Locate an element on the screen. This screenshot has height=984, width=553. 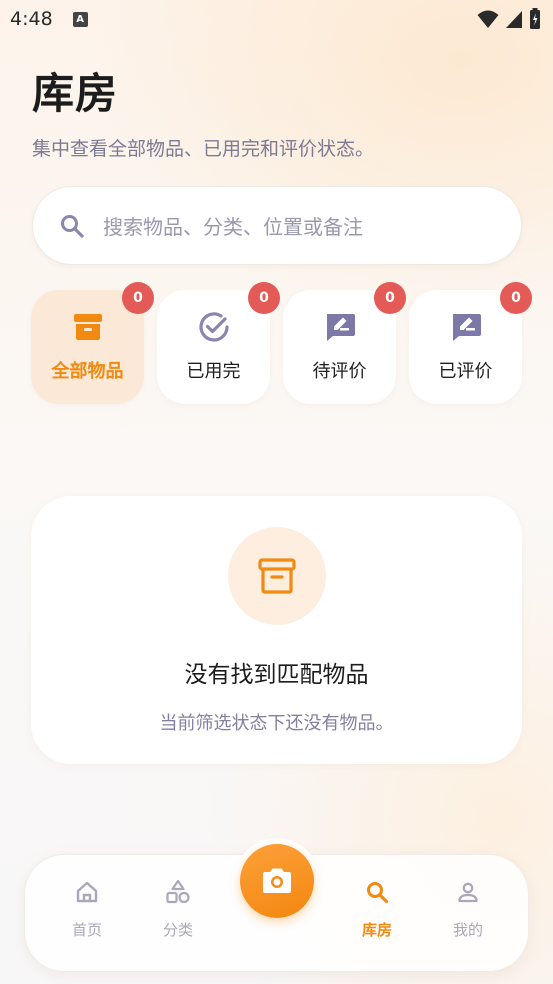
filter-label: 已用完 is located at coordinates (213, 371).